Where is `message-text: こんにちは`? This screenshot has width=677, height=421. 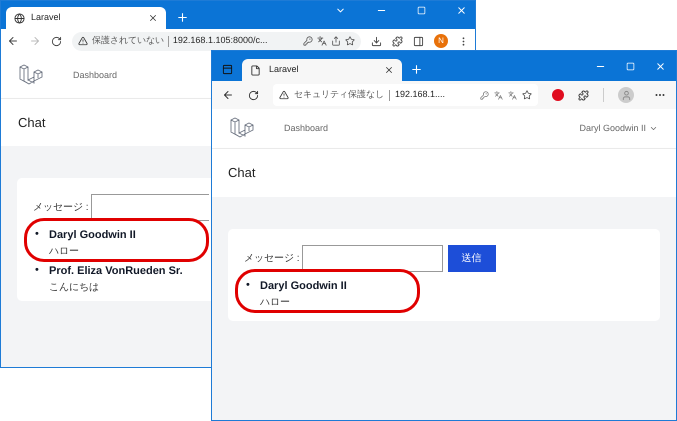
message-text: こんにちは is located at coordinates (74, 288).